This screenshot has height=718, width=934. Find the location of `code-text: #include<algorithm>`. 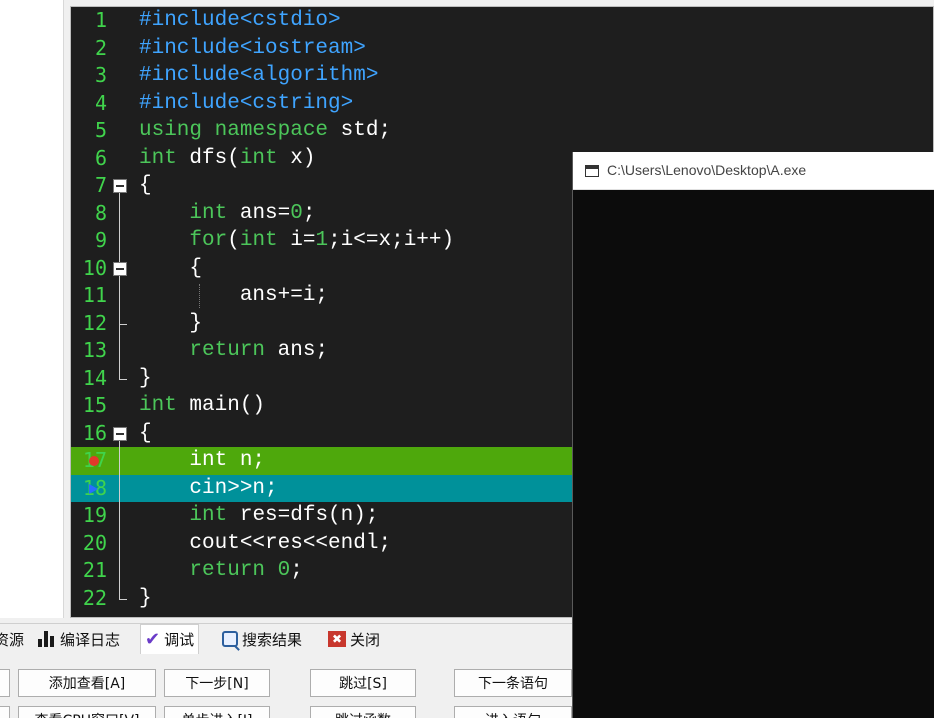

code-text: #include<algorithm> is located at coordinates (258, 76).